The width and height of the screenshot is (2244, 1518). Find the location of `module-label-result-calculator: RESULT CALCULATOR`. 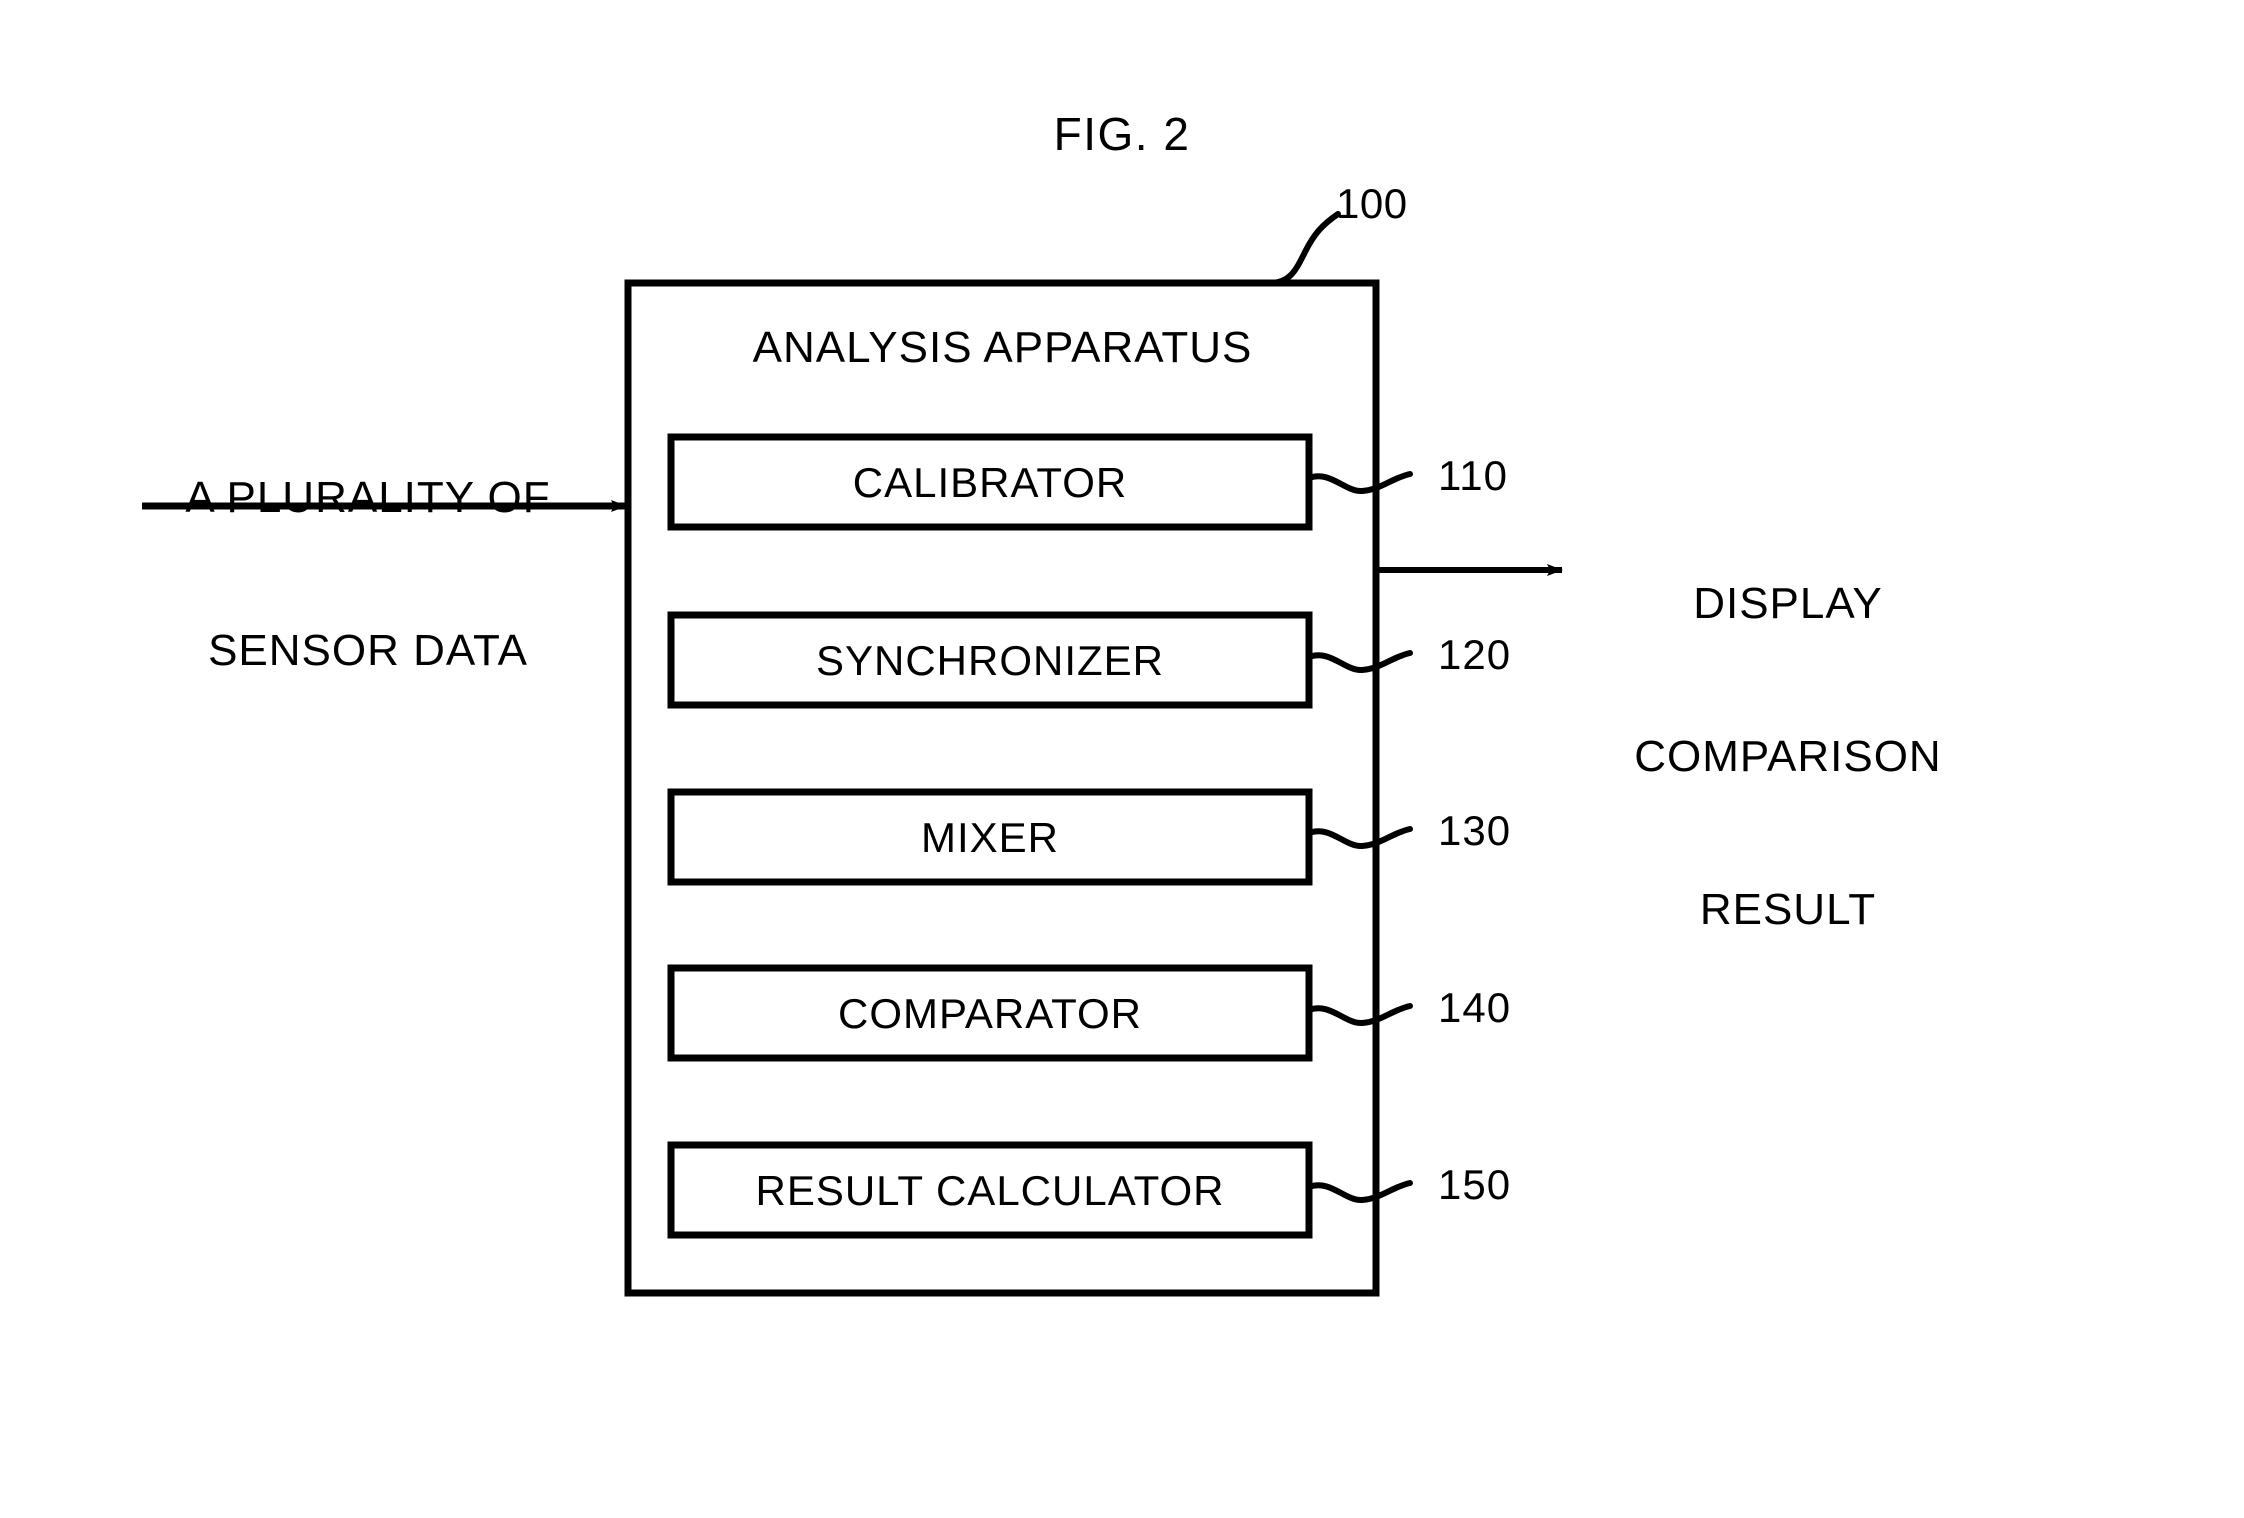

module-label-result-calculator: RESULT CALCULATOR is located at coordinates (990, 1190).